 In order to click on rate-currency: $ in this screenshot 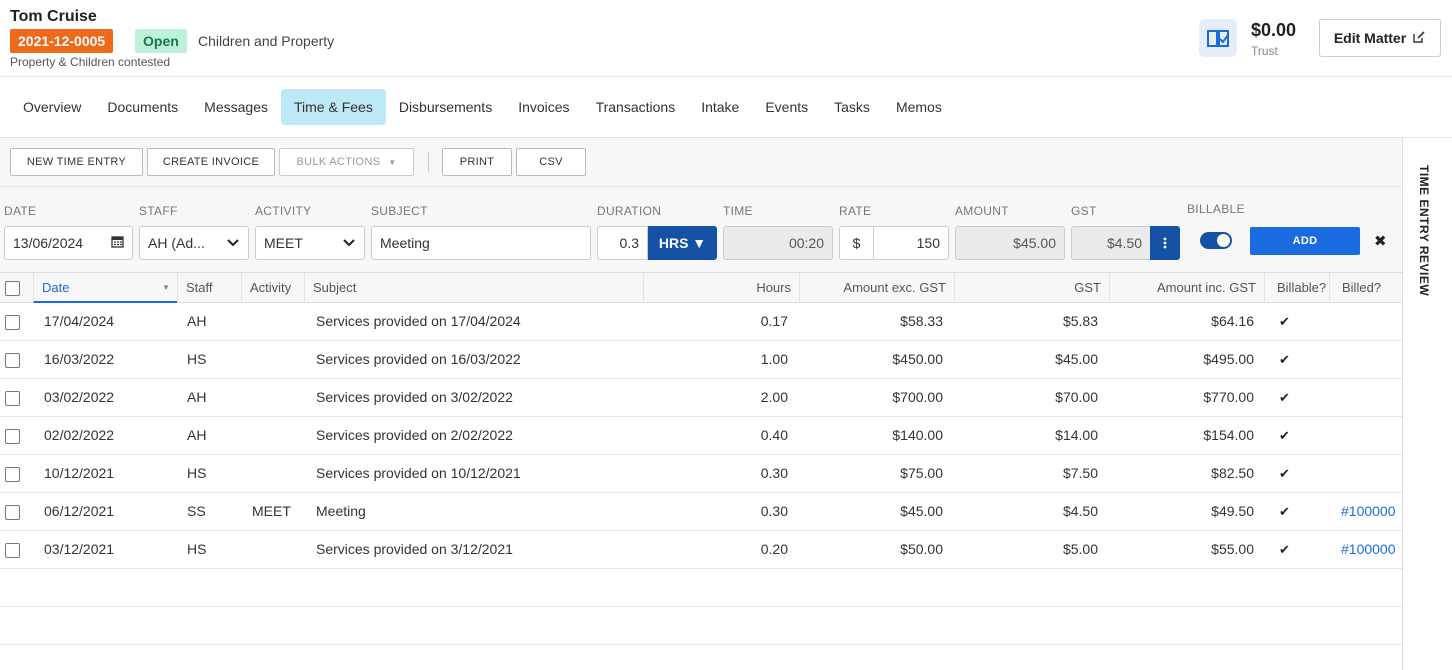, I will do `click(856, 243)`.